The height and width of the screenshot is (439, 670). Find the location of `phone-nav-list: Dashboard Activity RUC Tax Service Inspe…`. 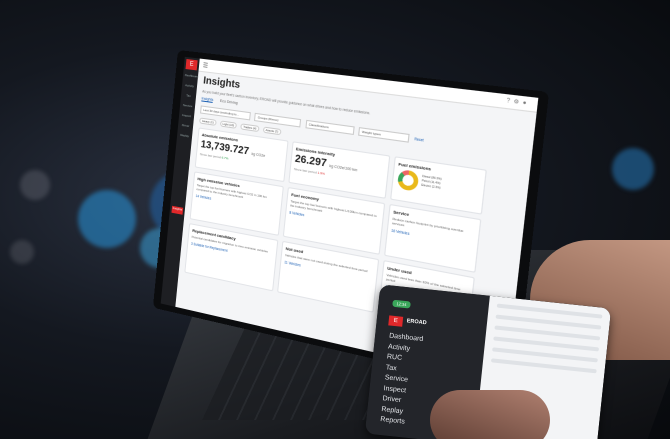

phone-nav-list: Dashboard Activity RUC Tax Service Inspe… is located at coordinates (402, 380).